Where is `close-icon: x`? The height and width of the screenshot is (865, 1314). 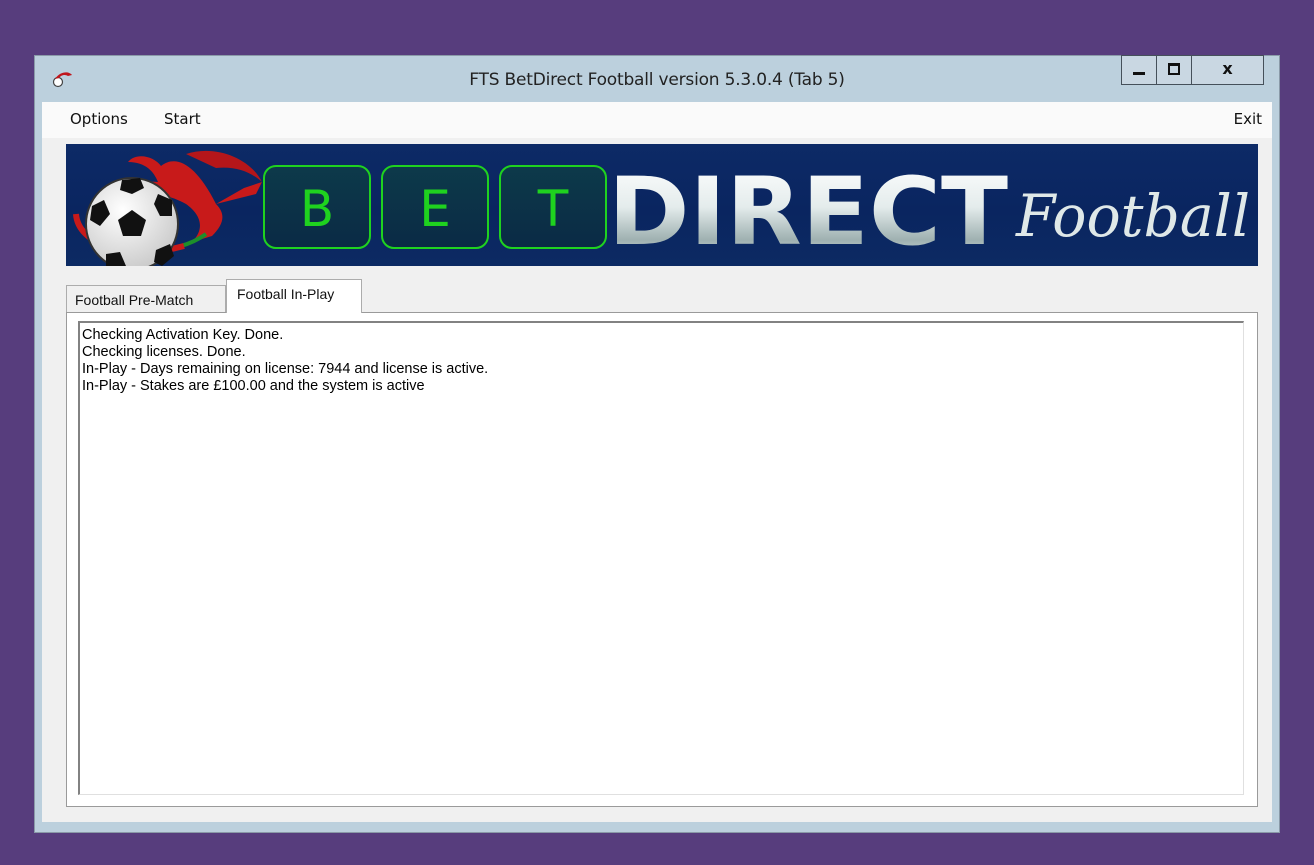 close-icon: x is located at coordinates (1227, 68).